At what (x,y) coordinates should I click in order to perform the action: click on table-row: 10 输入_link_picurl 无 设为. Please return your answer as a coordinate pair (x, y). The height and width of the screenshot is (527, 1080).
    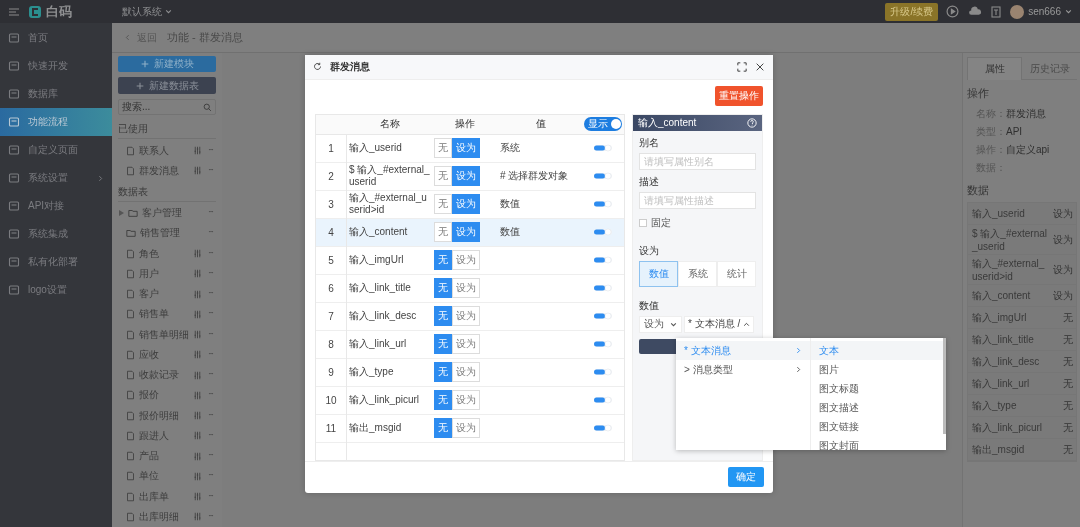
    Looking at the image, I should click on (470, 400).